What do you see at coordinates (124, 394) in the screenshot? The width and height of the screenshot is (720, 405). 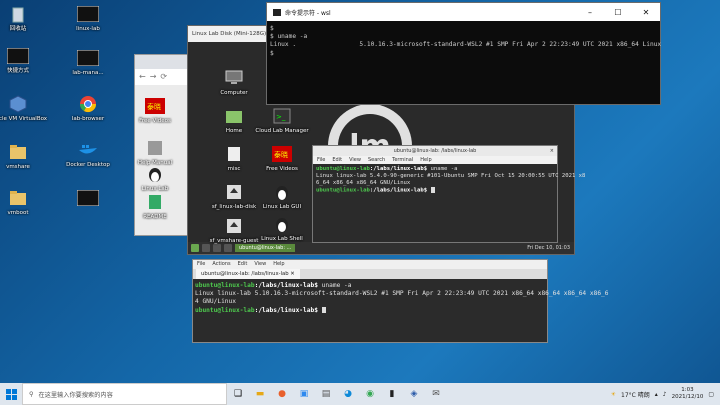 I see `taskbar-search: ⚲ 在这里输入你要搜索的内容` at bounding box center [124, 394].